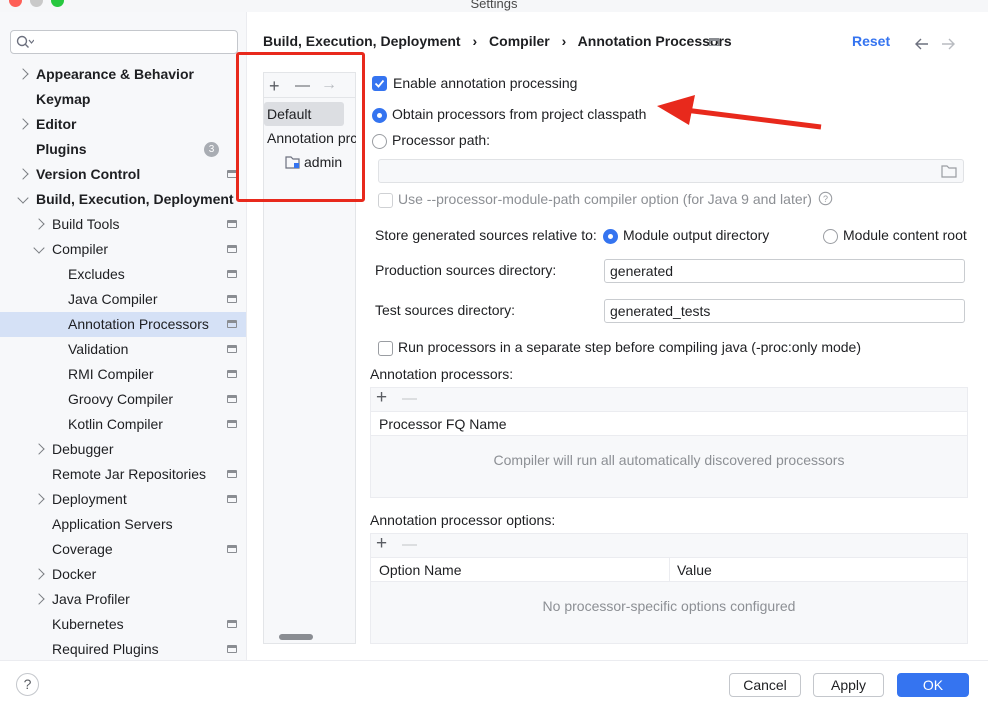  Describe the element at coordinates (765, 685) in the screenshot. I see `cancel-button: Cancel` at that location.